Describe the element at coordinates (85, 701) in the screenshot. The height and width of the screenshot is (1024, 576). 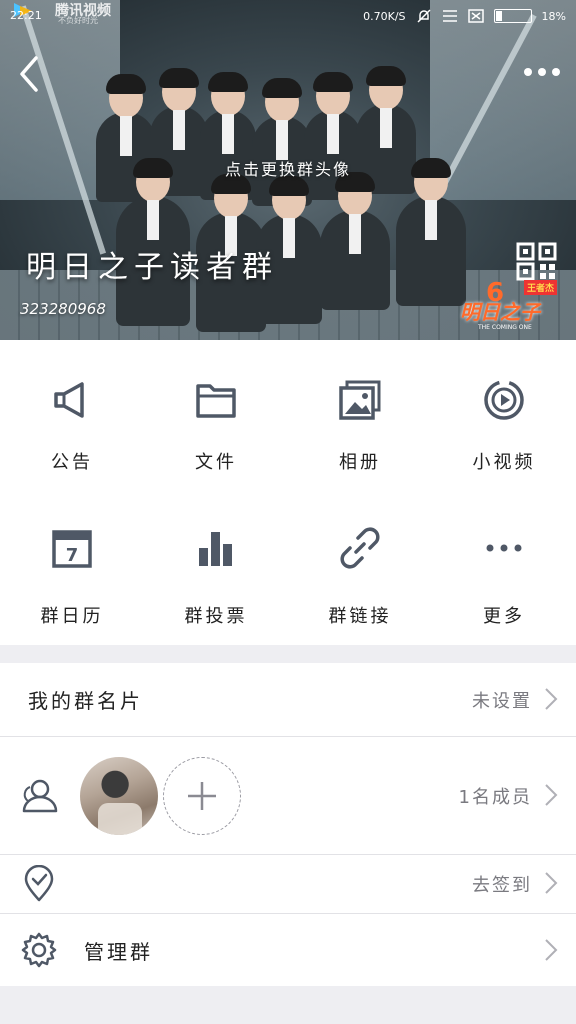
I see `my-group-card-label: 我的群名片` at that location.